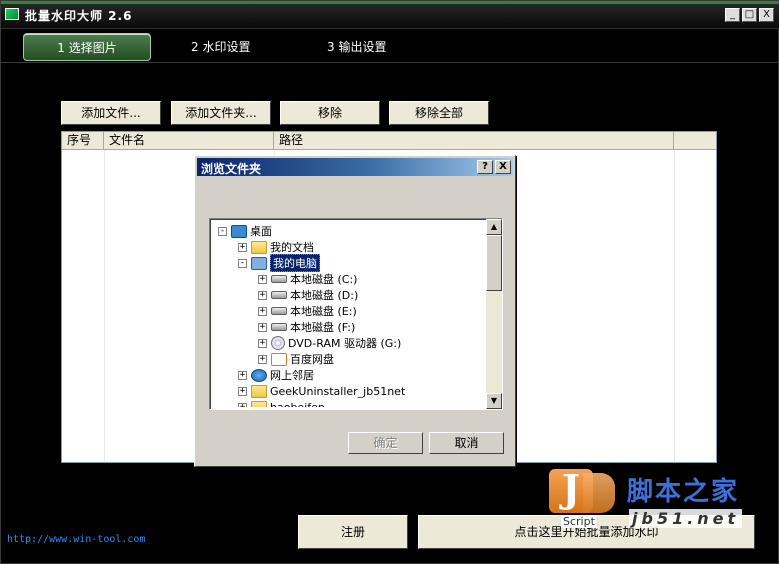 The image size is (779, 564). Describe the element at coordinates (732, 15) in the screenshot. I see `minimize-button: _` at that location.